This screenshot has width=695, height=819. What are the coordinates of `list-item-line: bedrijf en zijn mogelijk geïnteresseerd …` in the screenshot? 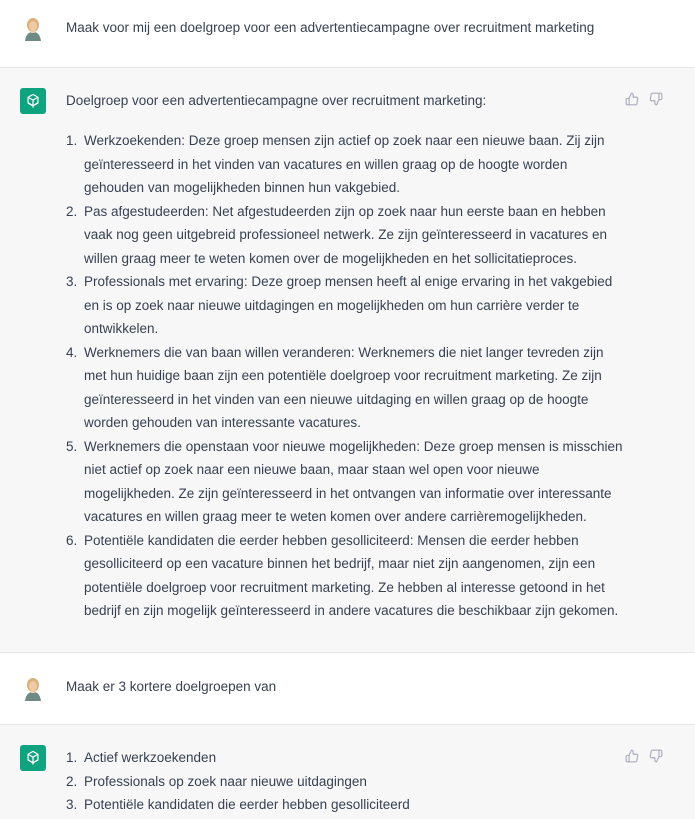 It's located at (351, 610).